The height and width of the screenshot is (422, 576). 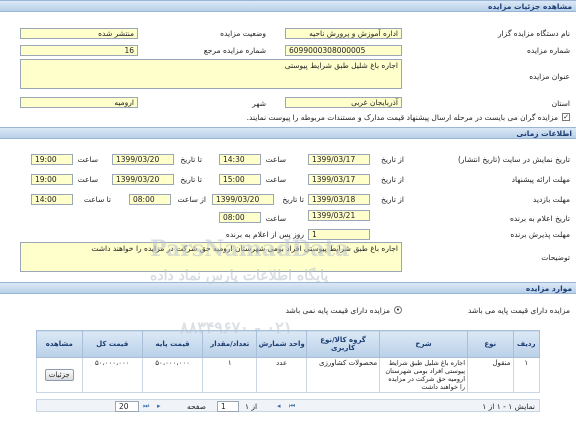 What do you see at coordinates (191, 179) in the screenshot?
I see `offer-to-label: تا تاریخ` at bounding box center [191, 179].